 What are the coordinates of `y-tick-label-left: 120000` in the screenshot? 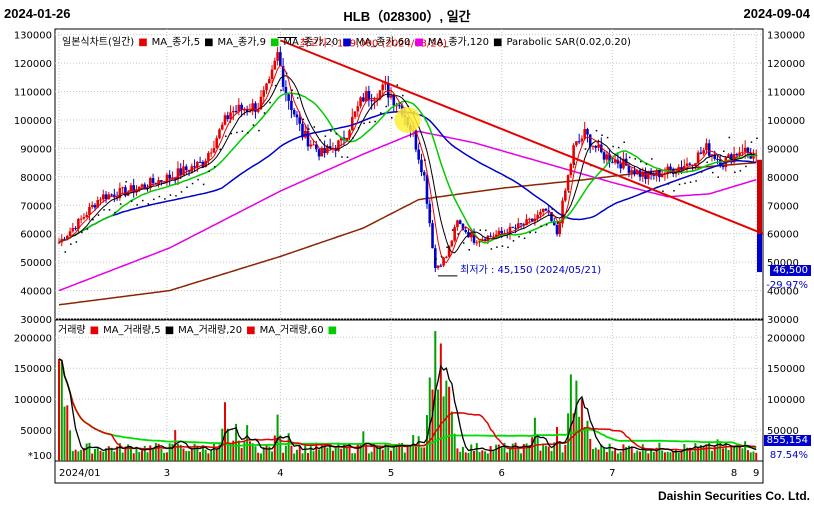 It's located at (33, 64).